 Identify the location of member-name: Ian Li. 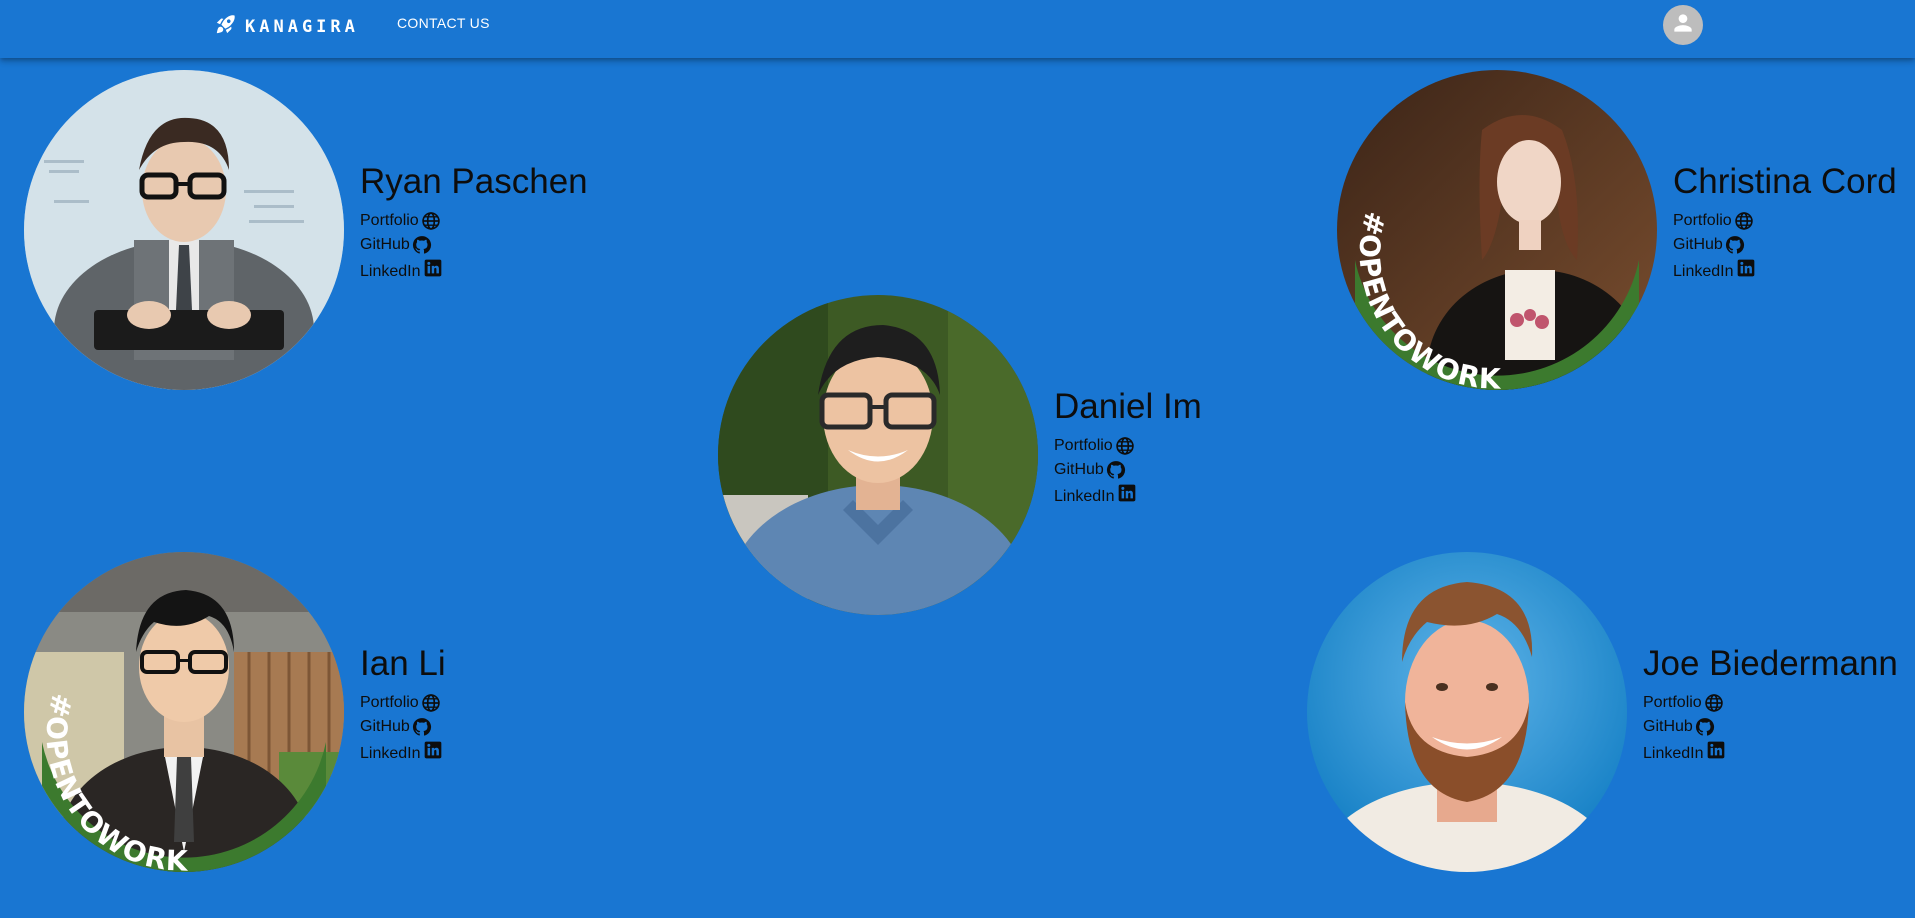
(403, 663).